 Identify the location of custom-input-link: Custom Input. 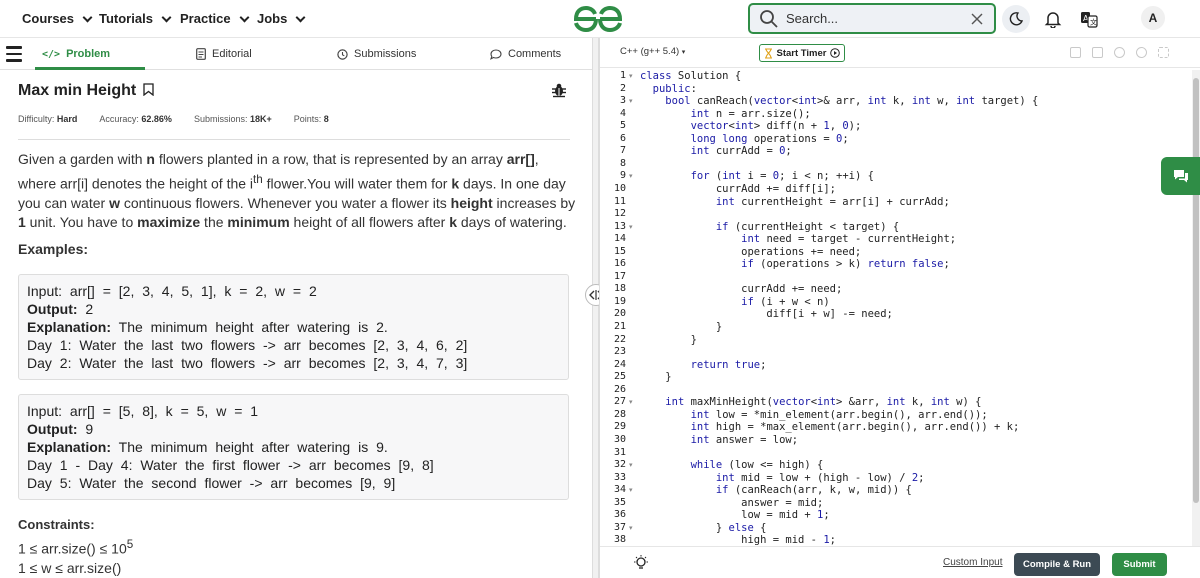
(972, 562).